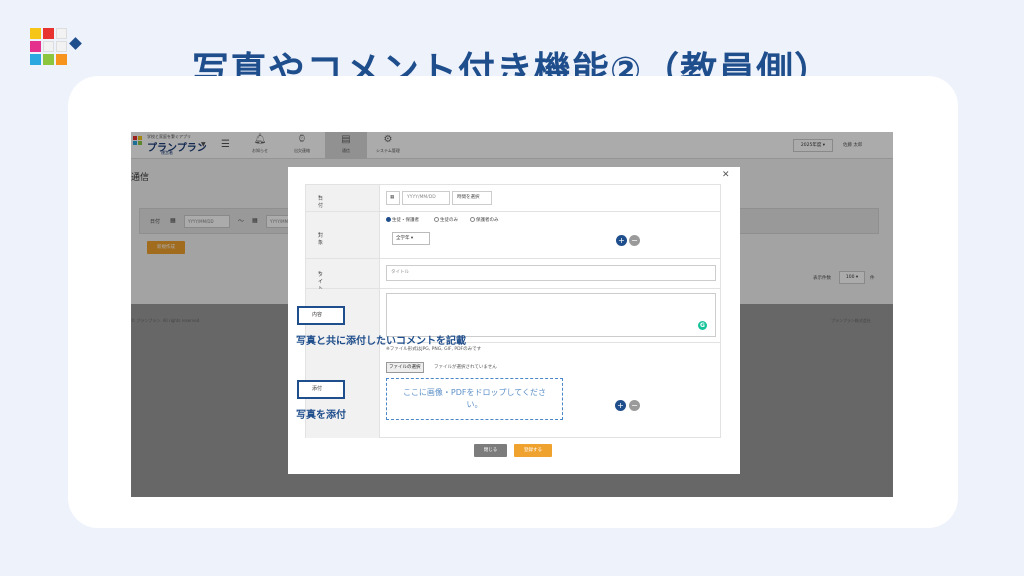 The height and width of the screenshot is (576, 1024). Describe the element at coordinates (403, 238) in the screenshot. I see `grade-value: 全学年` at that location.